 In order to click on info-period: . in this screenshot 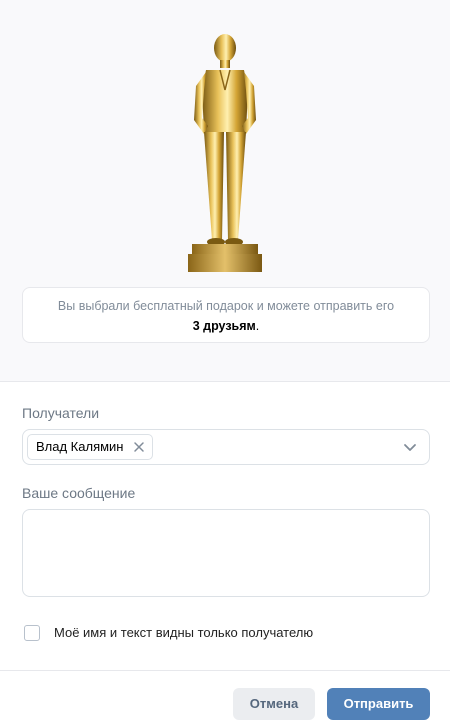, I will do `click(257, 326)`.